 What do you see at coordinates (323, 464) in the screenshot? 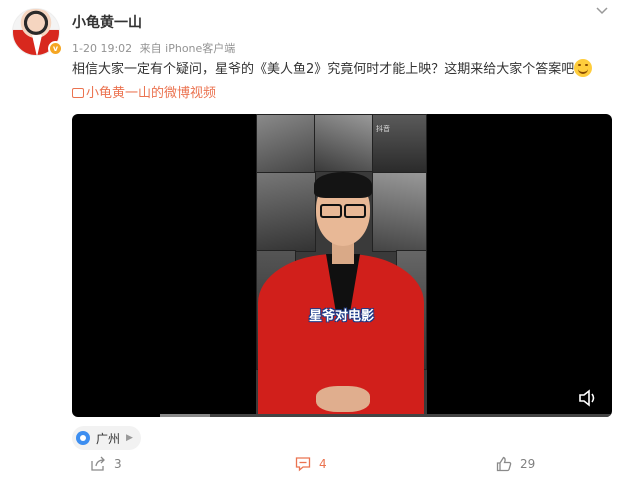
I see `comment-count: 4` at bounding box center [323, 464].